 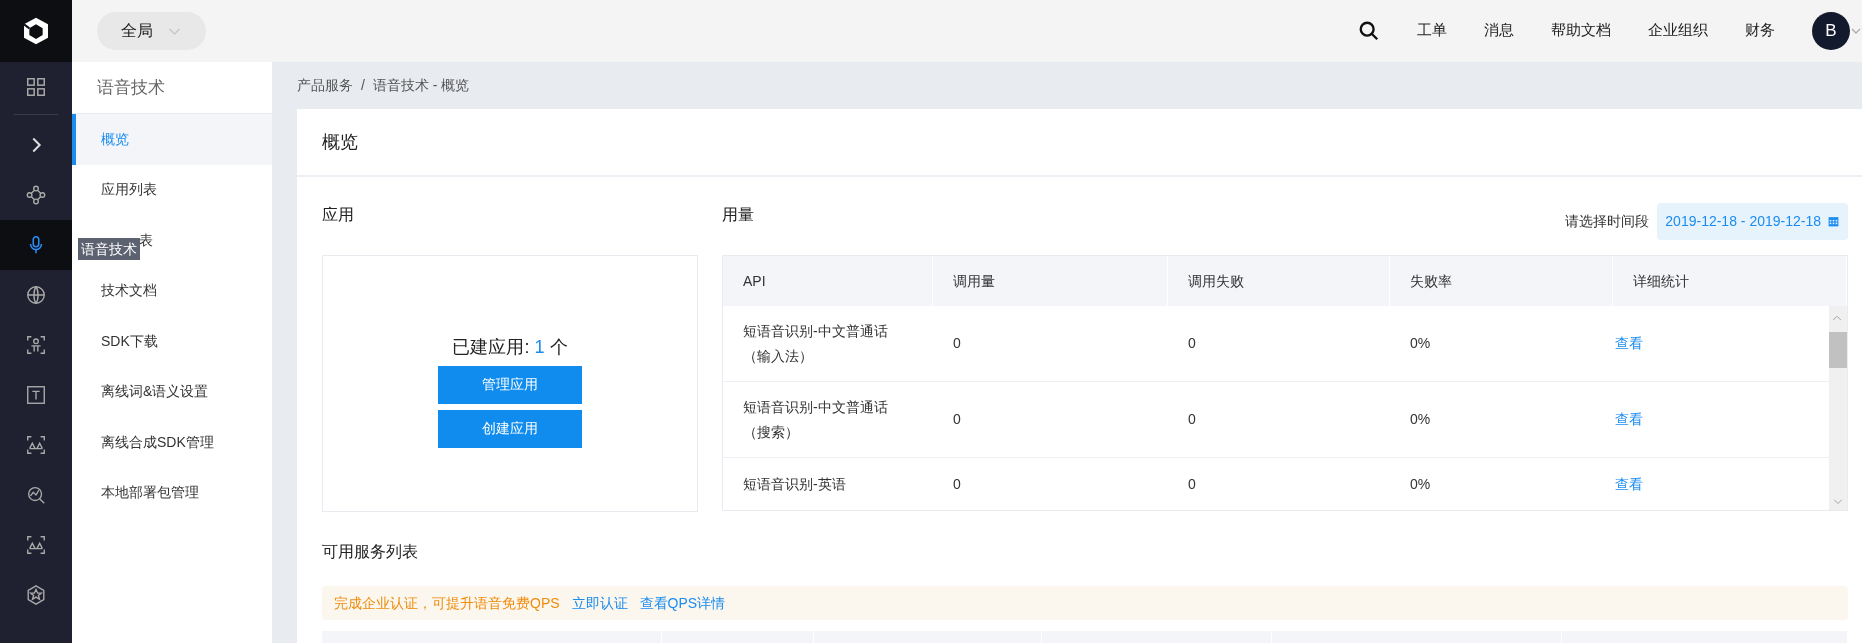 I want to click on column-header: 调用失败, so click(x=1279, y=281).